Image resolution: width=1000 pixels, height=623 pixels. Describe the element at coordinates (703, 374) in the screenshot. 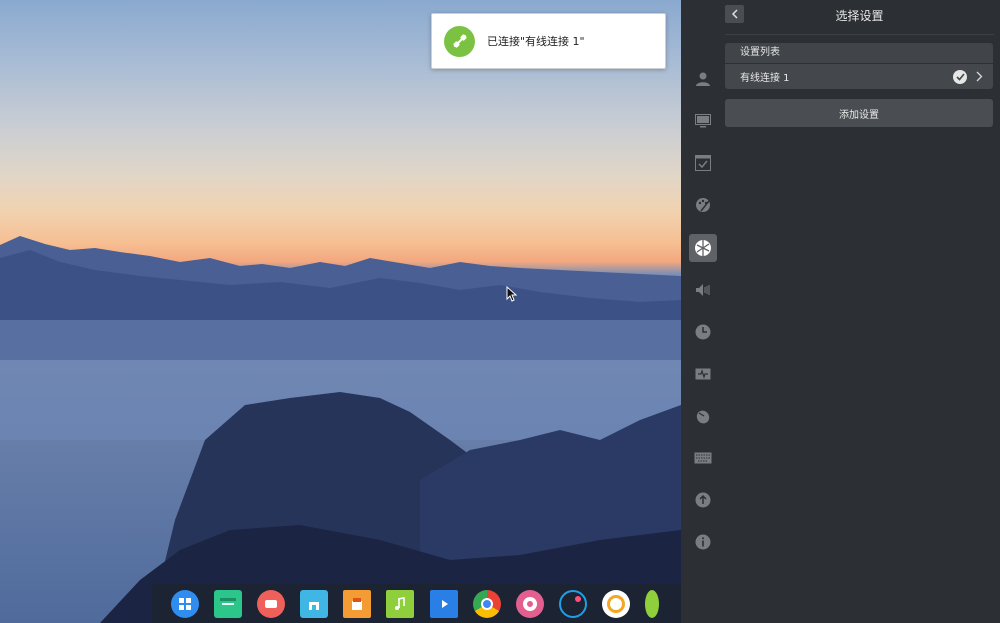

I see `power-icon` at that location.